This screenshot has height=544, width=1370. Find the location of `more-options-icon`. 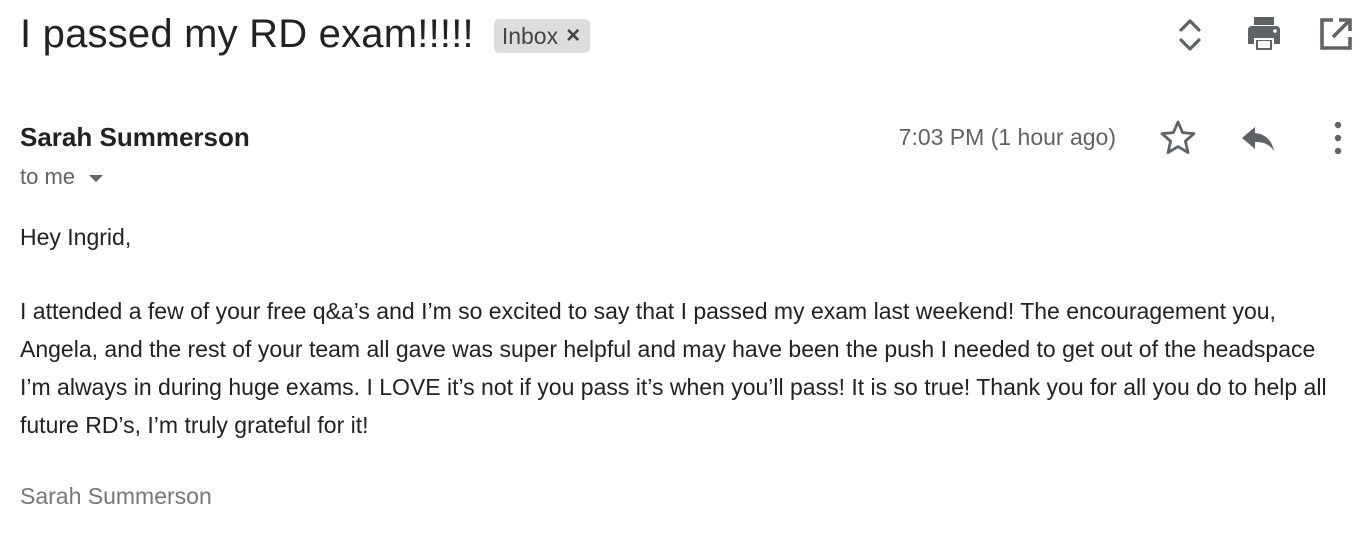

more-options-icon is located at coordinates (1338, 138).